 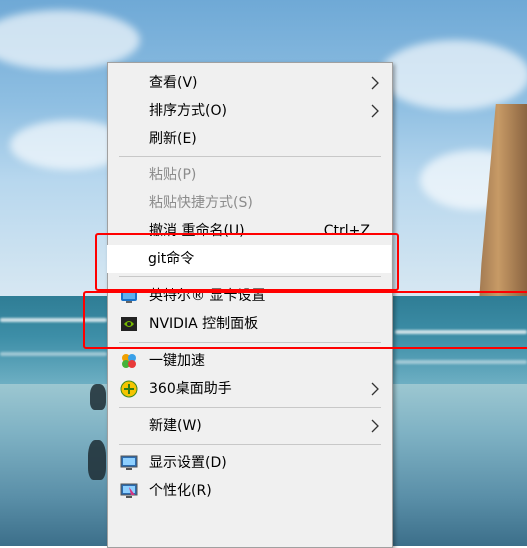 What do you see at coordinates (129, 389) in the screenshot?
I see `360-desktop-icon` at bounding box center [129, 389].